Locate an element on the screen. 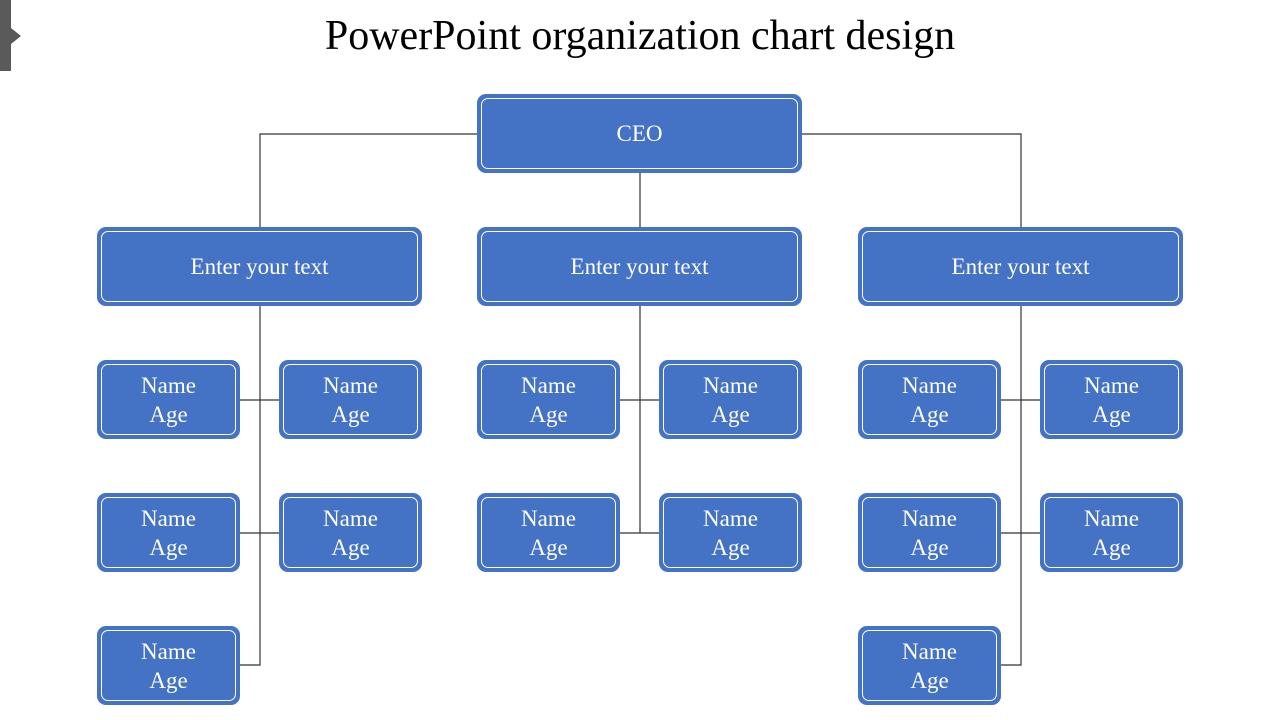  connector-dept1-trunk is located at coordinates (250, 485).